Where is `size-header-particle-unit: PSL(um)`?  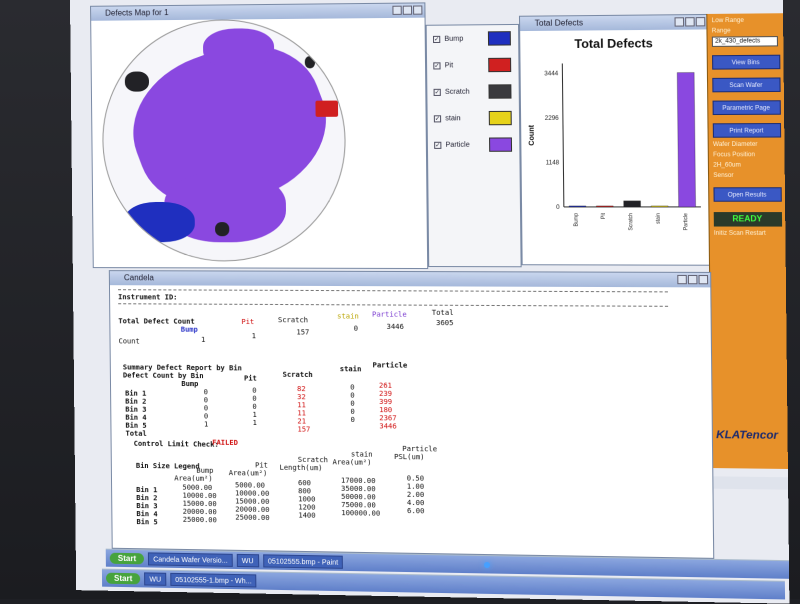 size-header-particle-unit: PSL(um) is located at coordinates (409, 457).